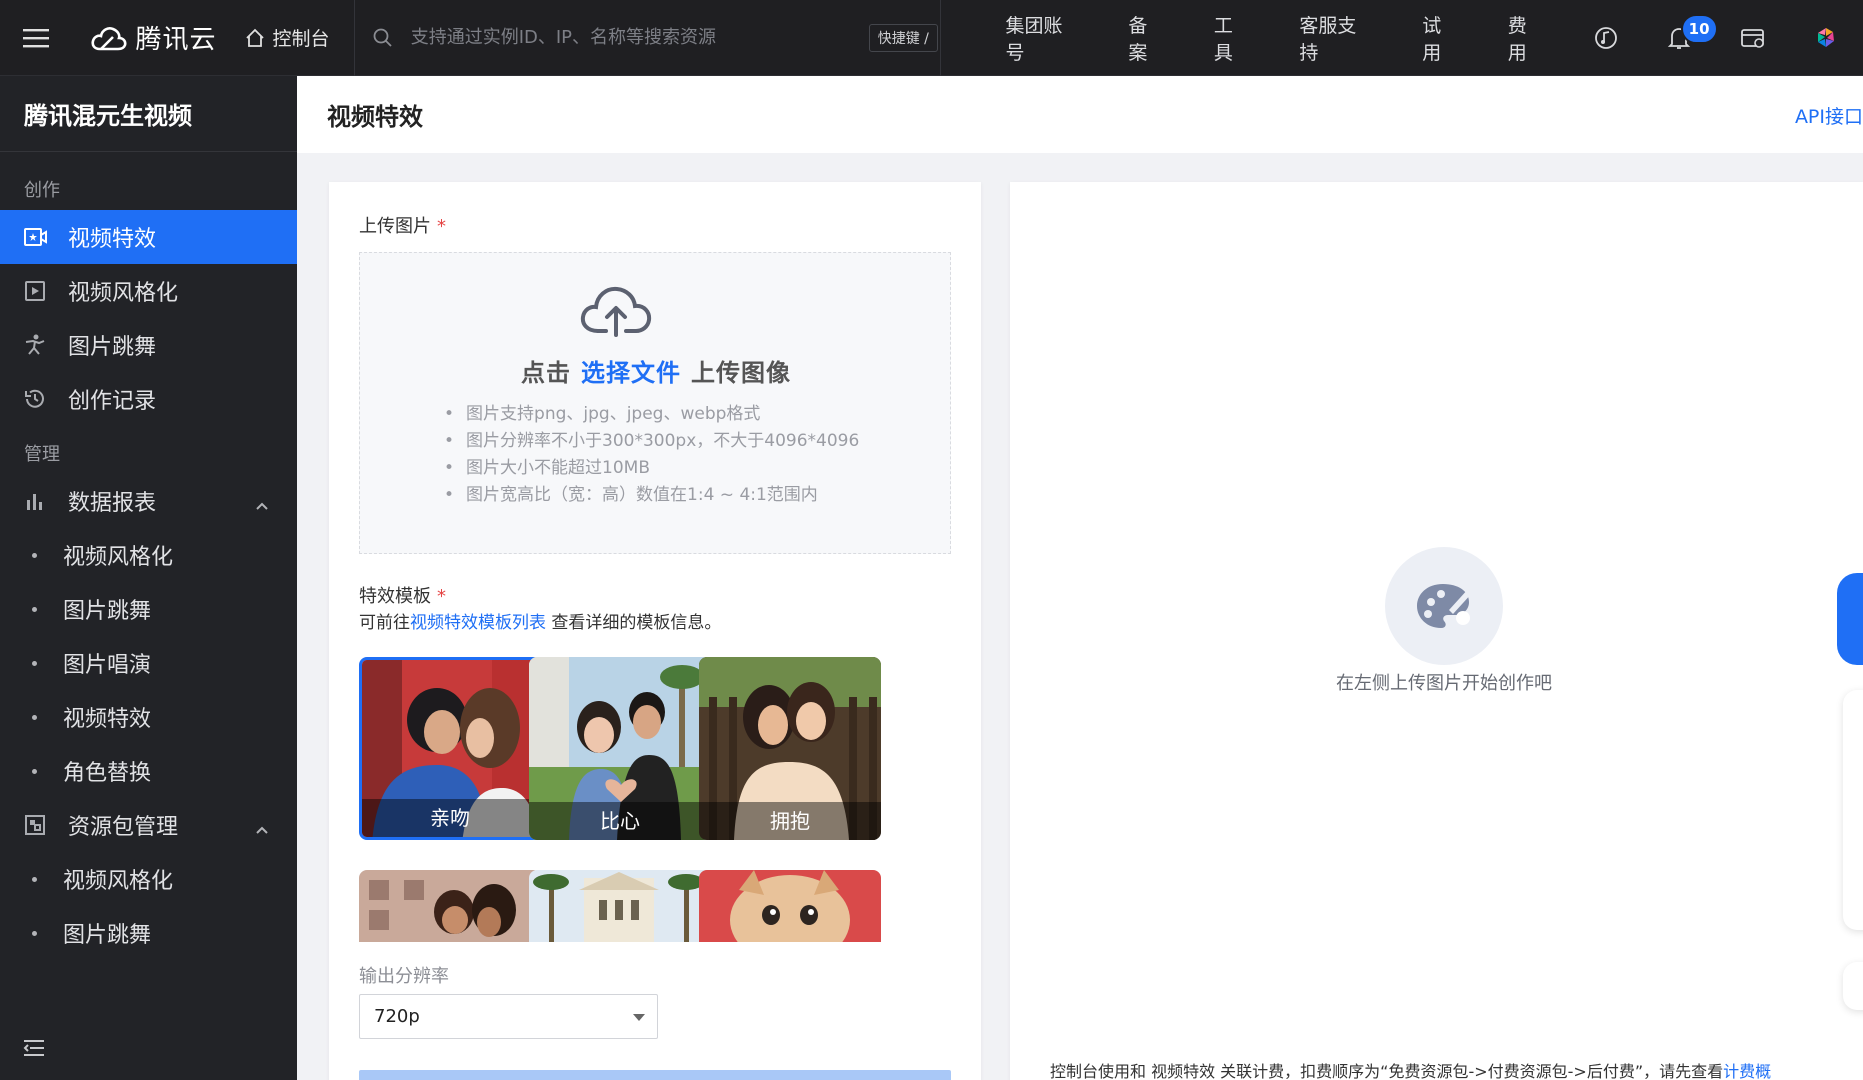 Image resolution: width=1863 pixels, height=1080 pixels. Describe the element at coordinates (1829, 115) in the screenshot. I see `api-link: API接口` at that location.